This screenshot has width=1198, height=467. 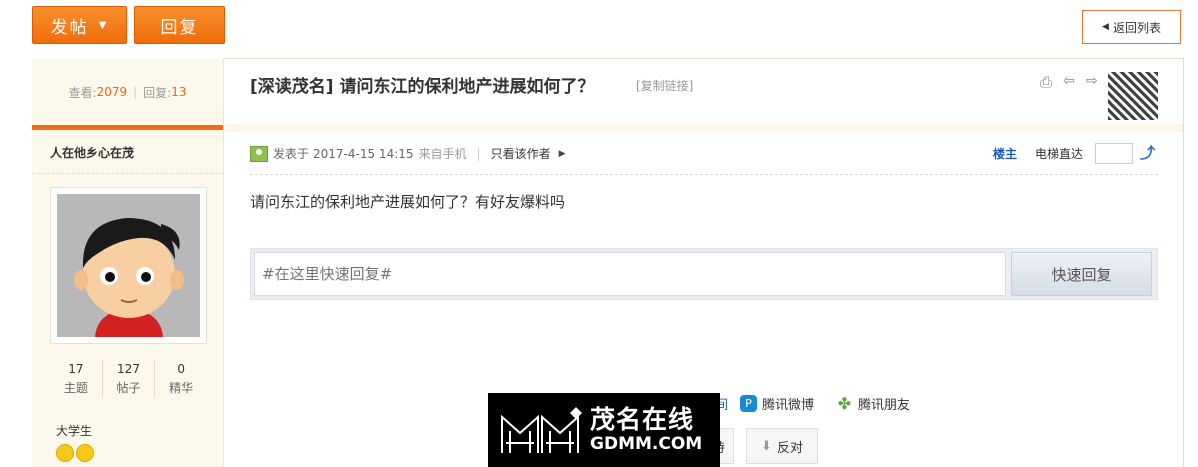 I want to click on watermark-cn: 茂名在线, so click(x=642, y=419).